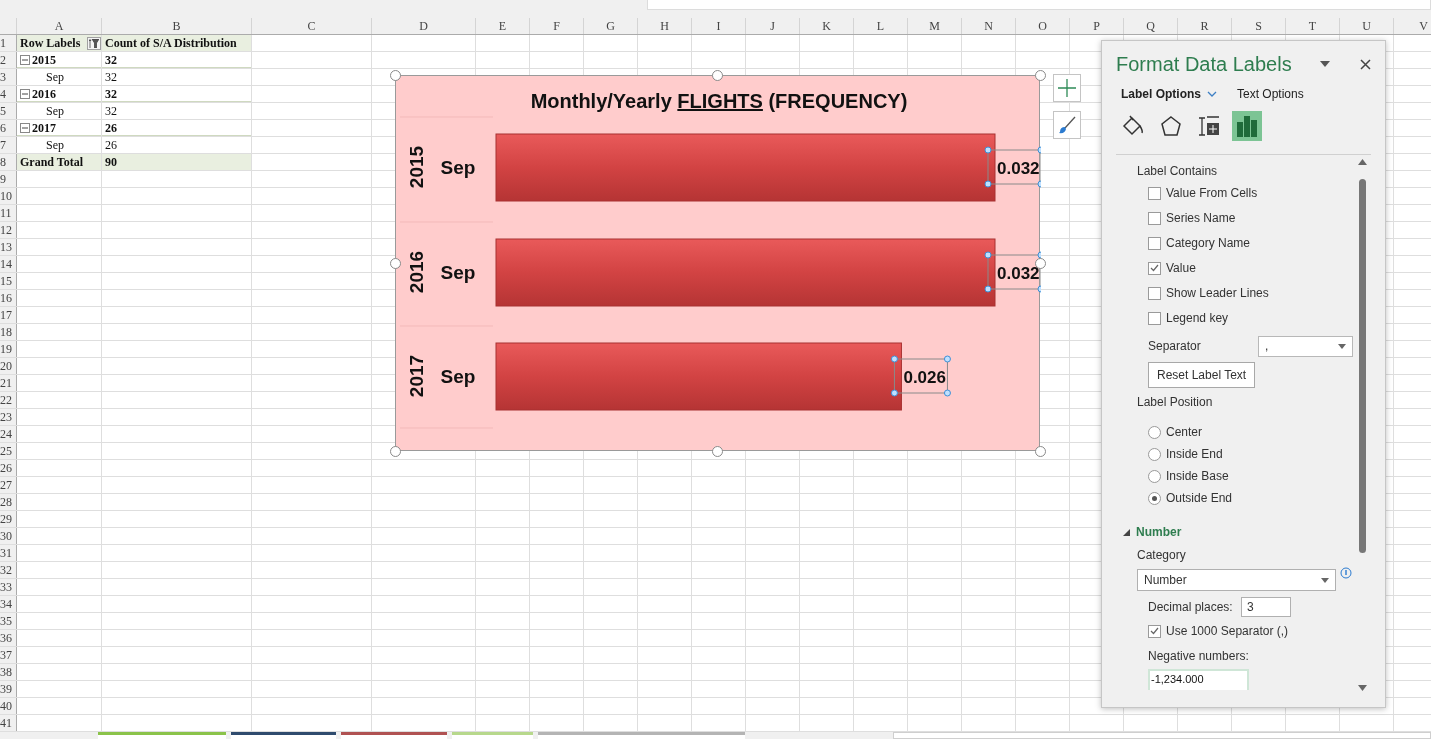 Image resolution: width=1431 pixels, height=739 pixels. I want to click on column-header: I, so click(719, 26).